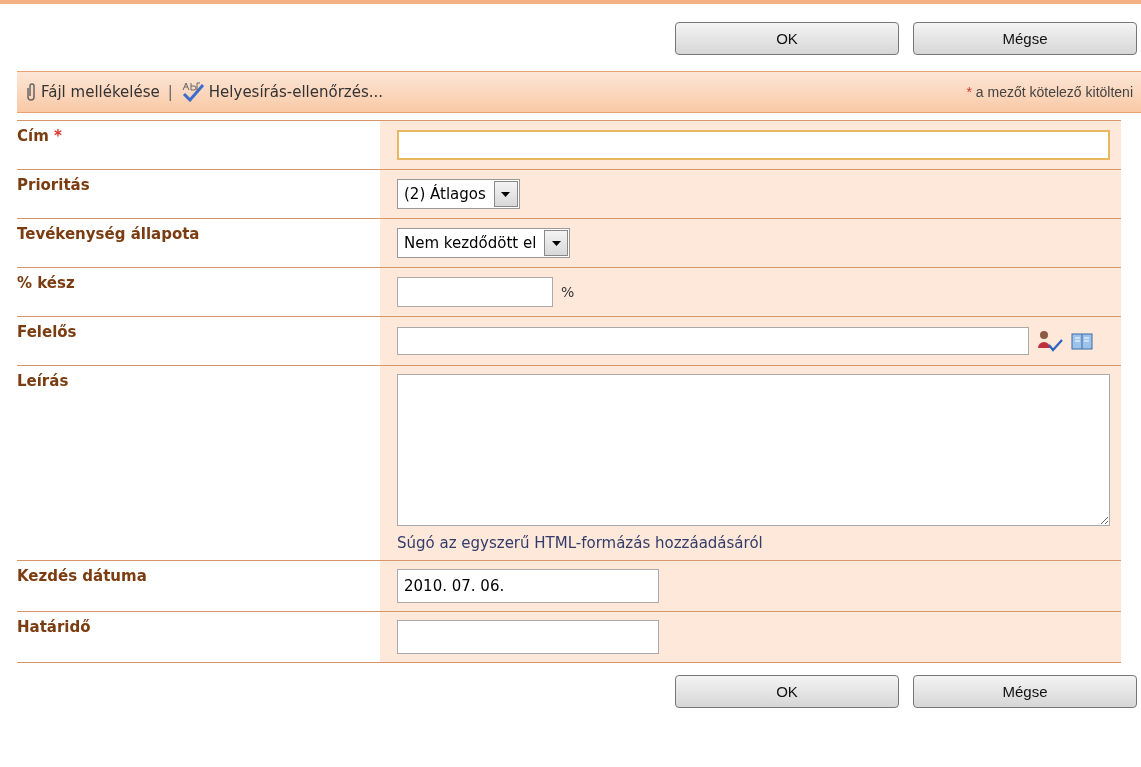 This screenshot has width=1141, height=767. Describe the element at coordinates (1050, 341) in the screenshot. I see `check-names-icon` at that location.